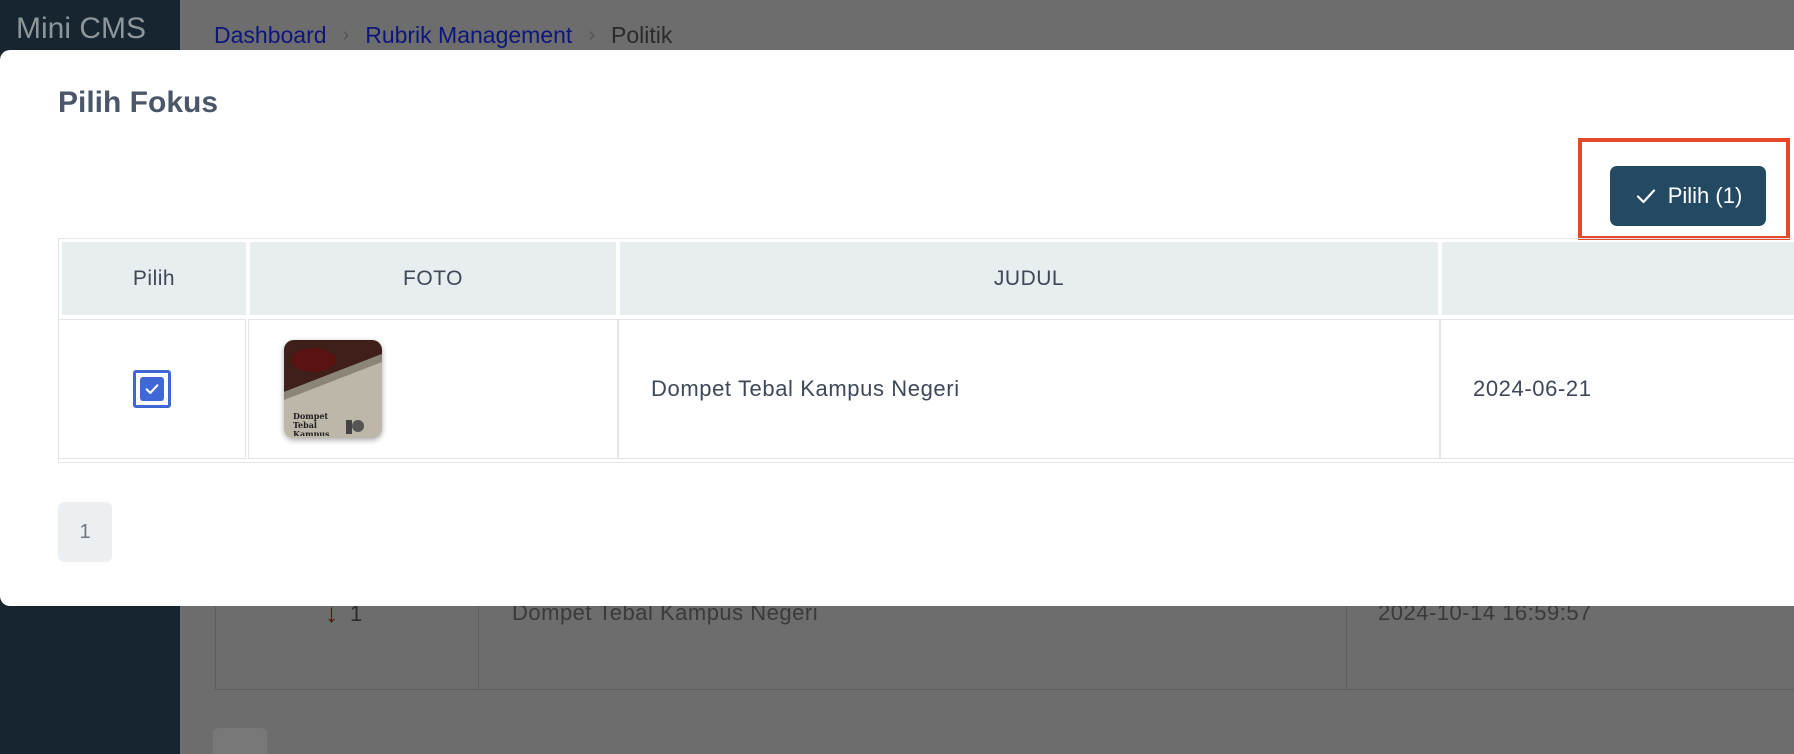  Describe the element at coordinates (85, 532) in the screenshot. I see `pagination-page-1: 1` at that location.